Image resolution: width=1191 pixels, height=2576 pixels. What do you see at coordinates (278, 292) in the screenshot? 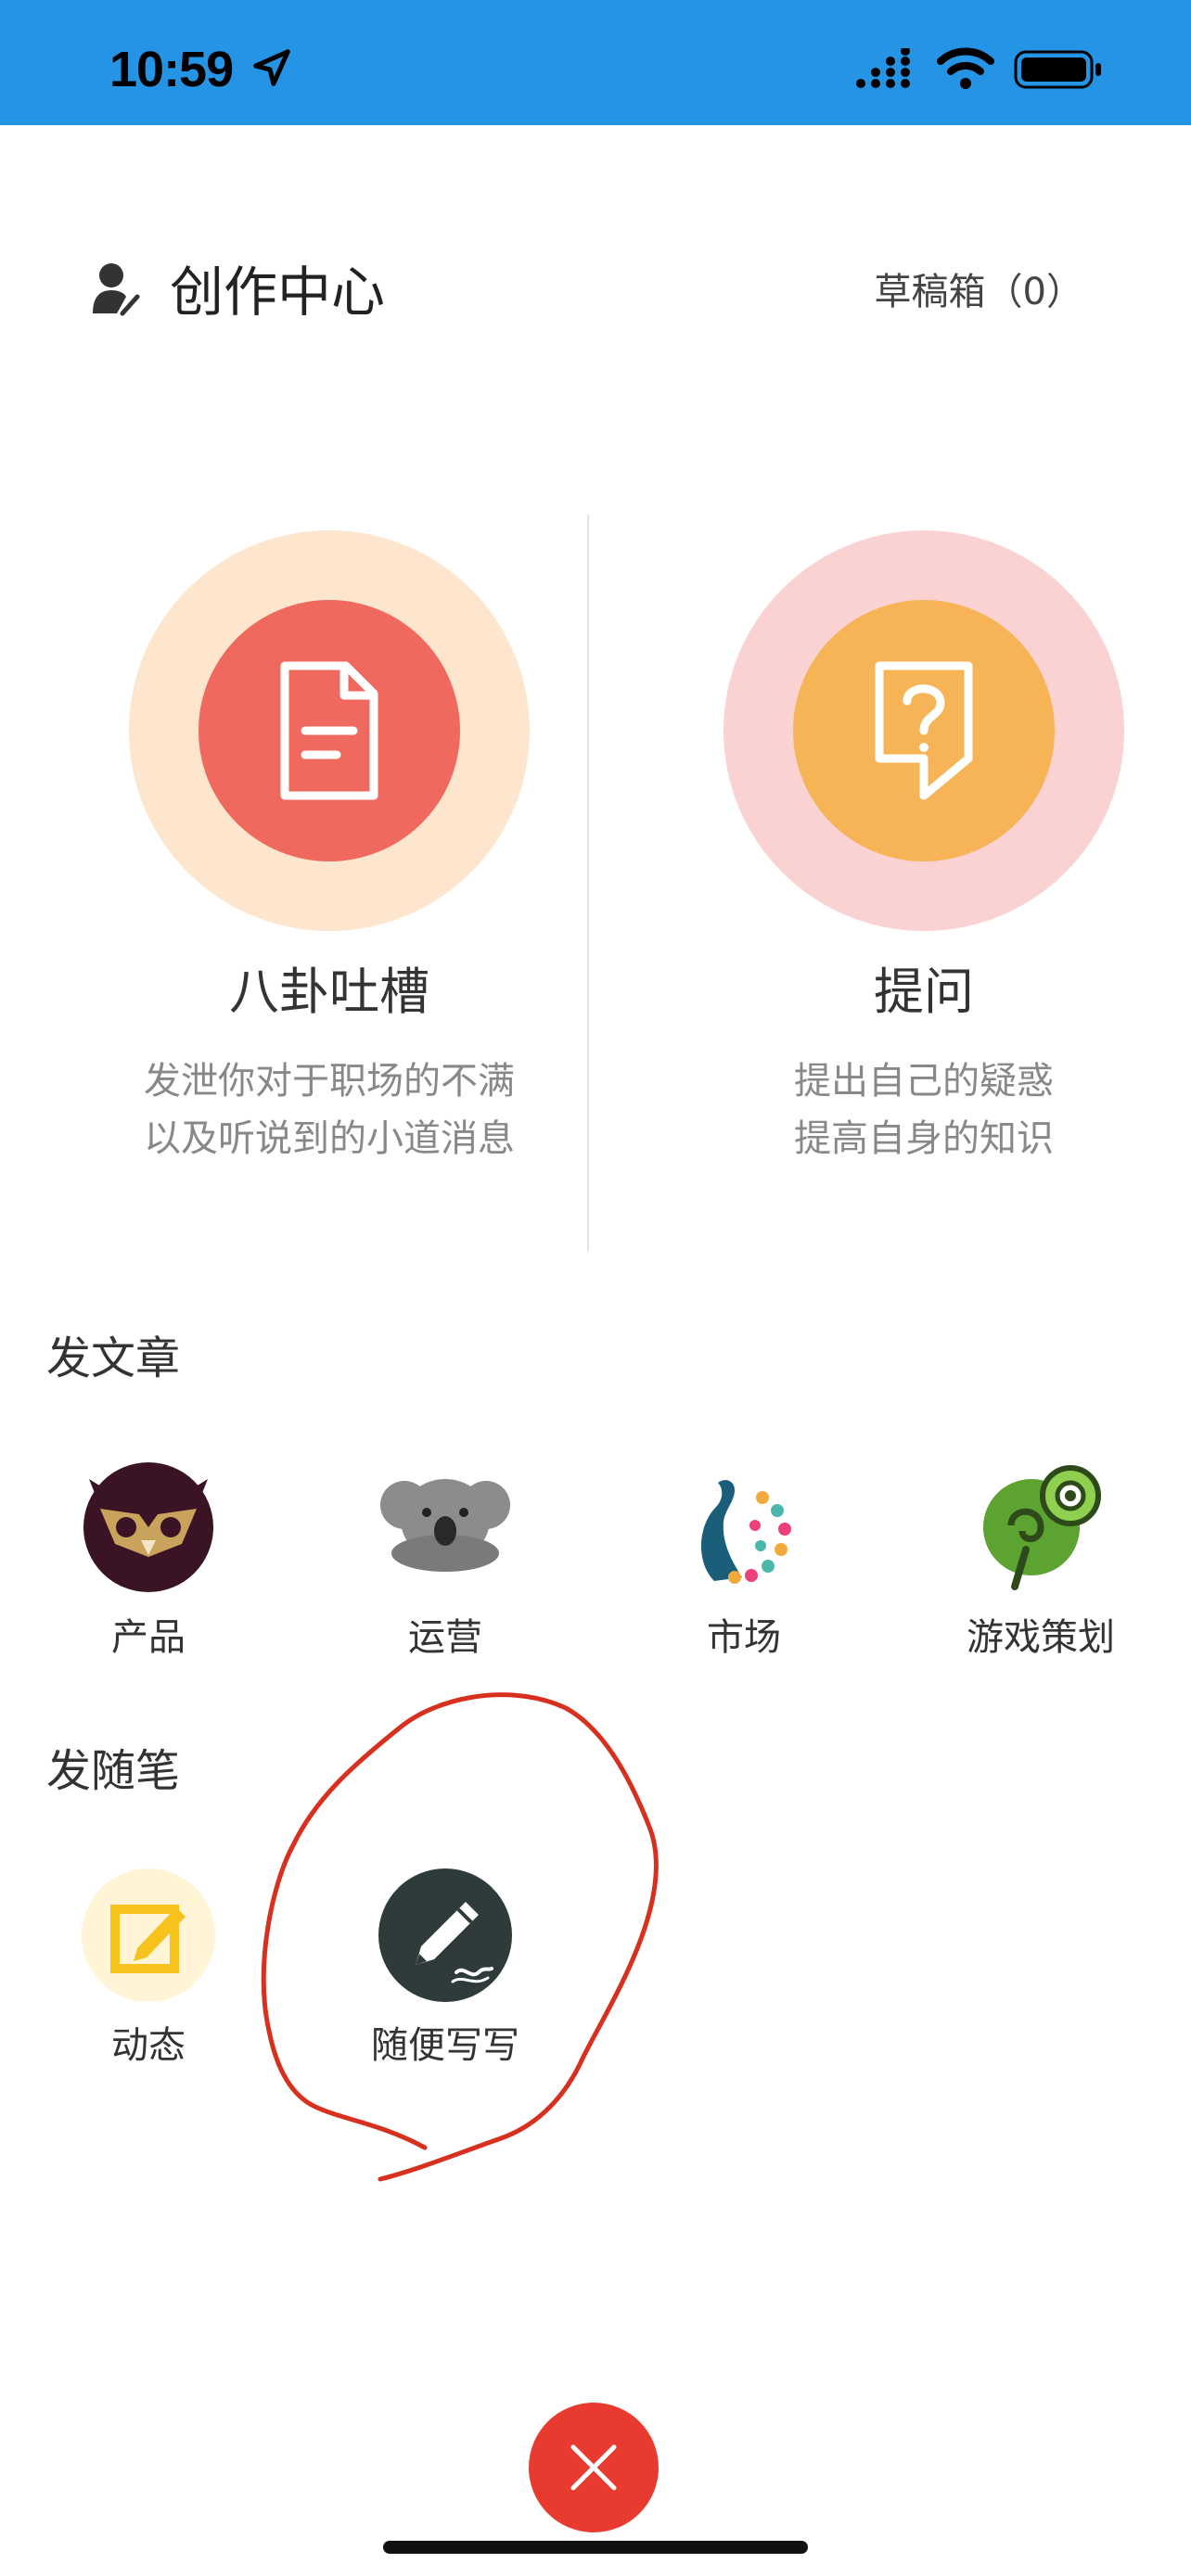
I see `page-title: 创作中心` at bounding box center [278, 292].